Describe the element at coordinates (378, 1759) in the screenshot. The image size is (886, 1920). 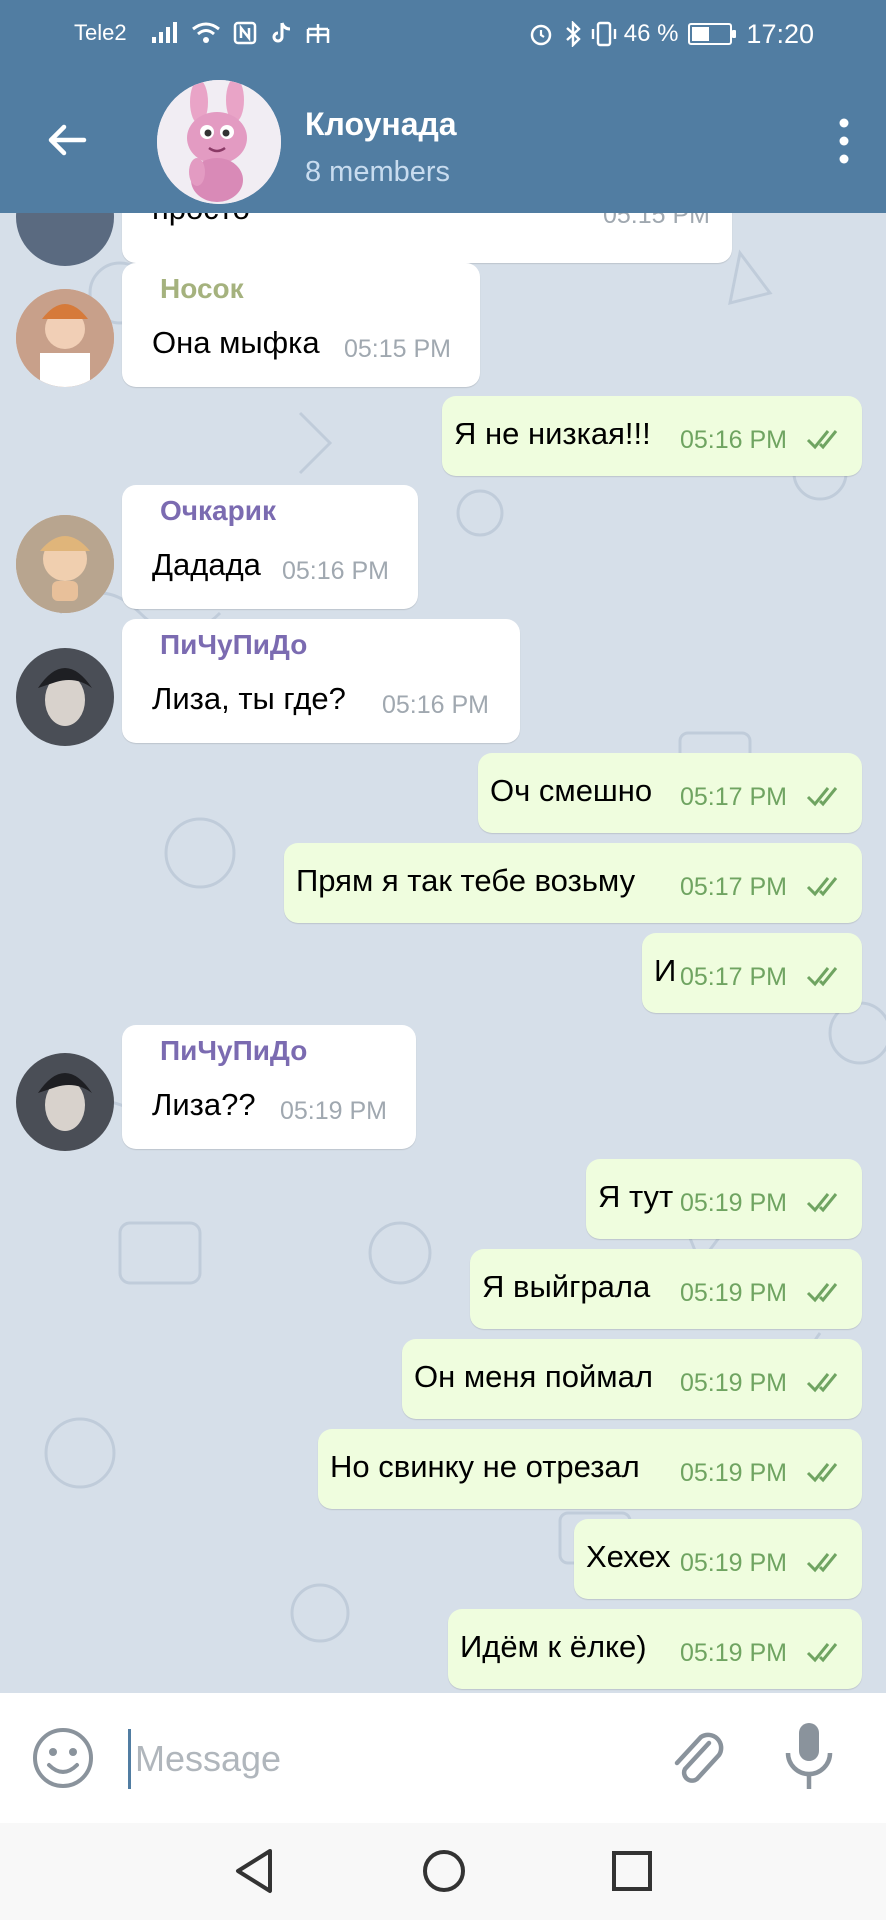
I see `message-input` at that location.